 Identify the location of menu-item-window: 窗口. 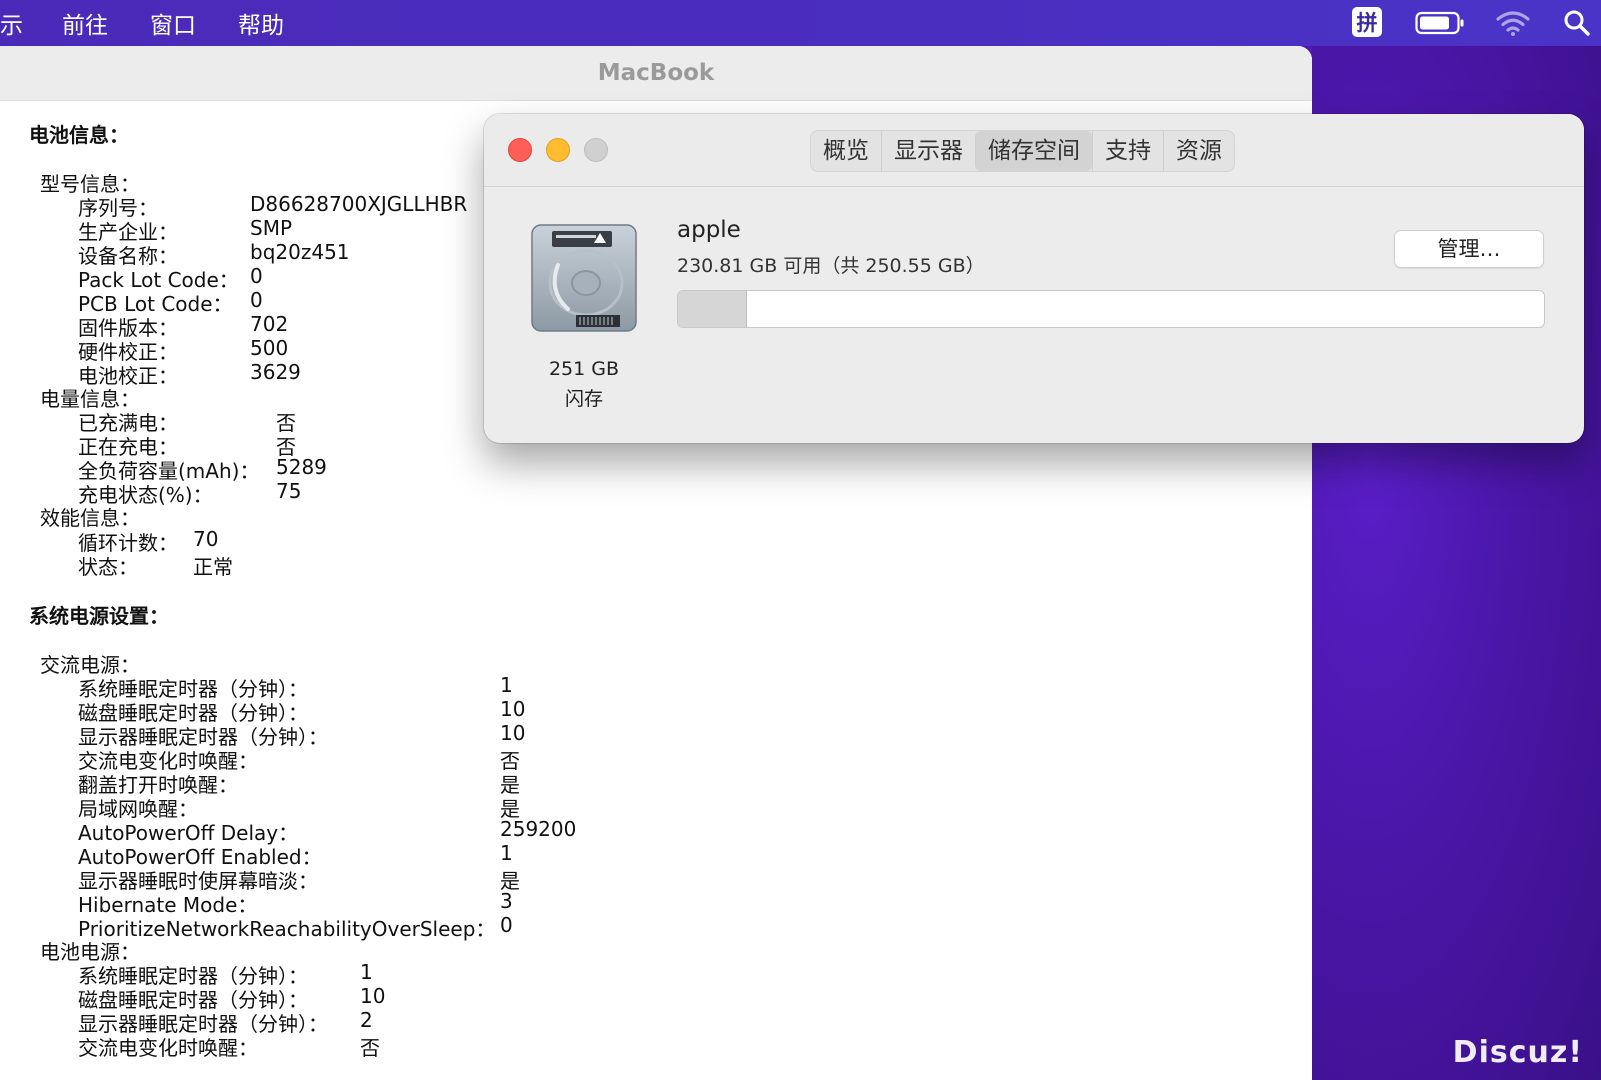
(173, 23).